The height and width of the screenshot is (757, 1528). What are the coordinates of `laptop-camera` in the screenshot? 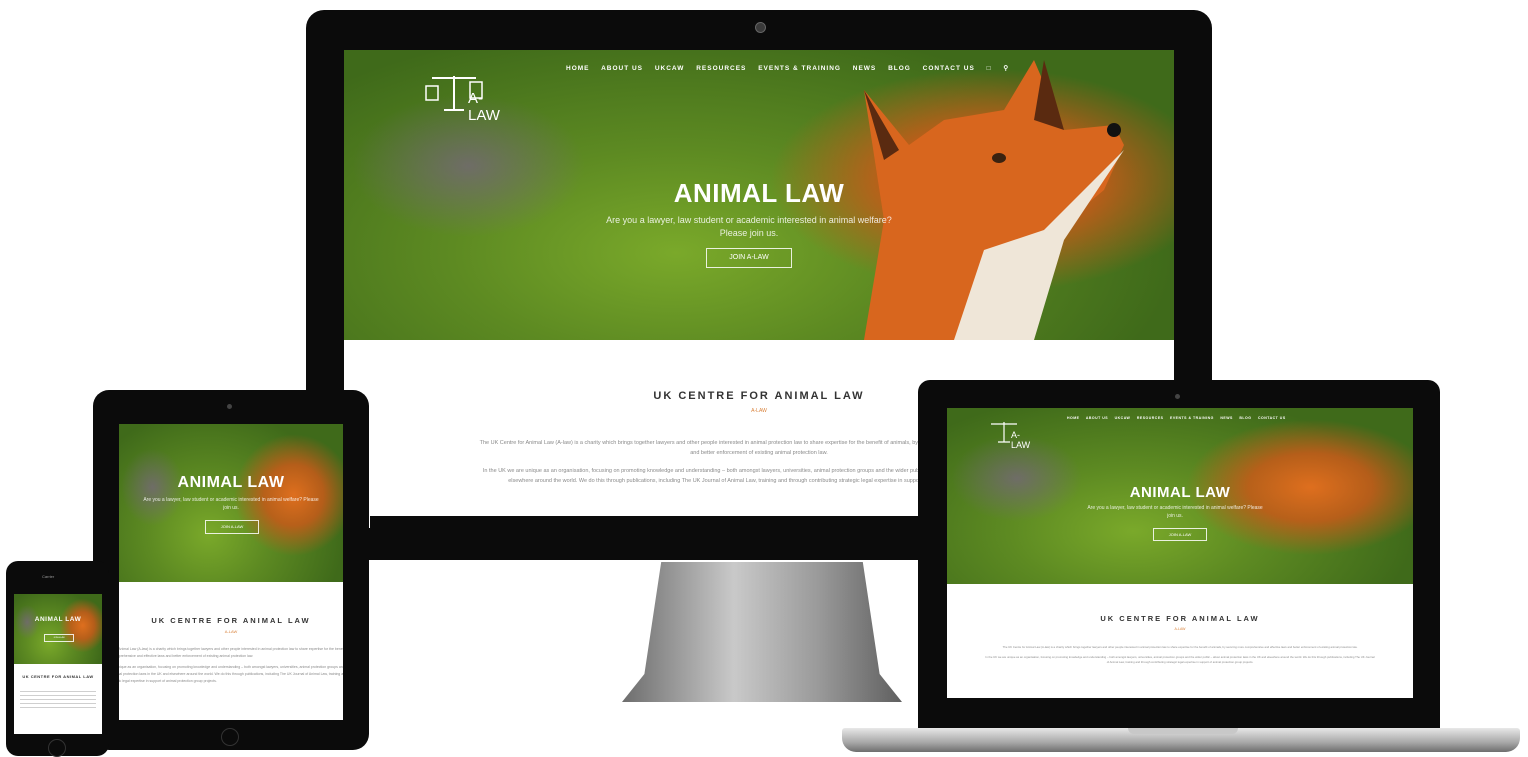 It's located at (1177, 396).